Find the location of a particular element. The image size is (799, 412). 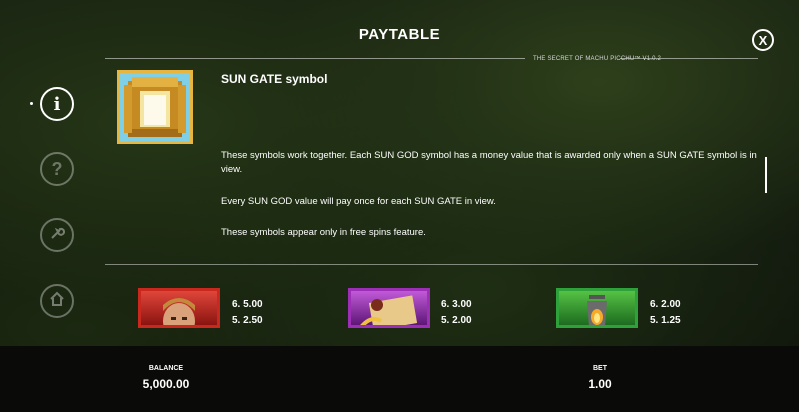

symbol-heading: SUN GATE symbol is located at coordinates (274, 79).